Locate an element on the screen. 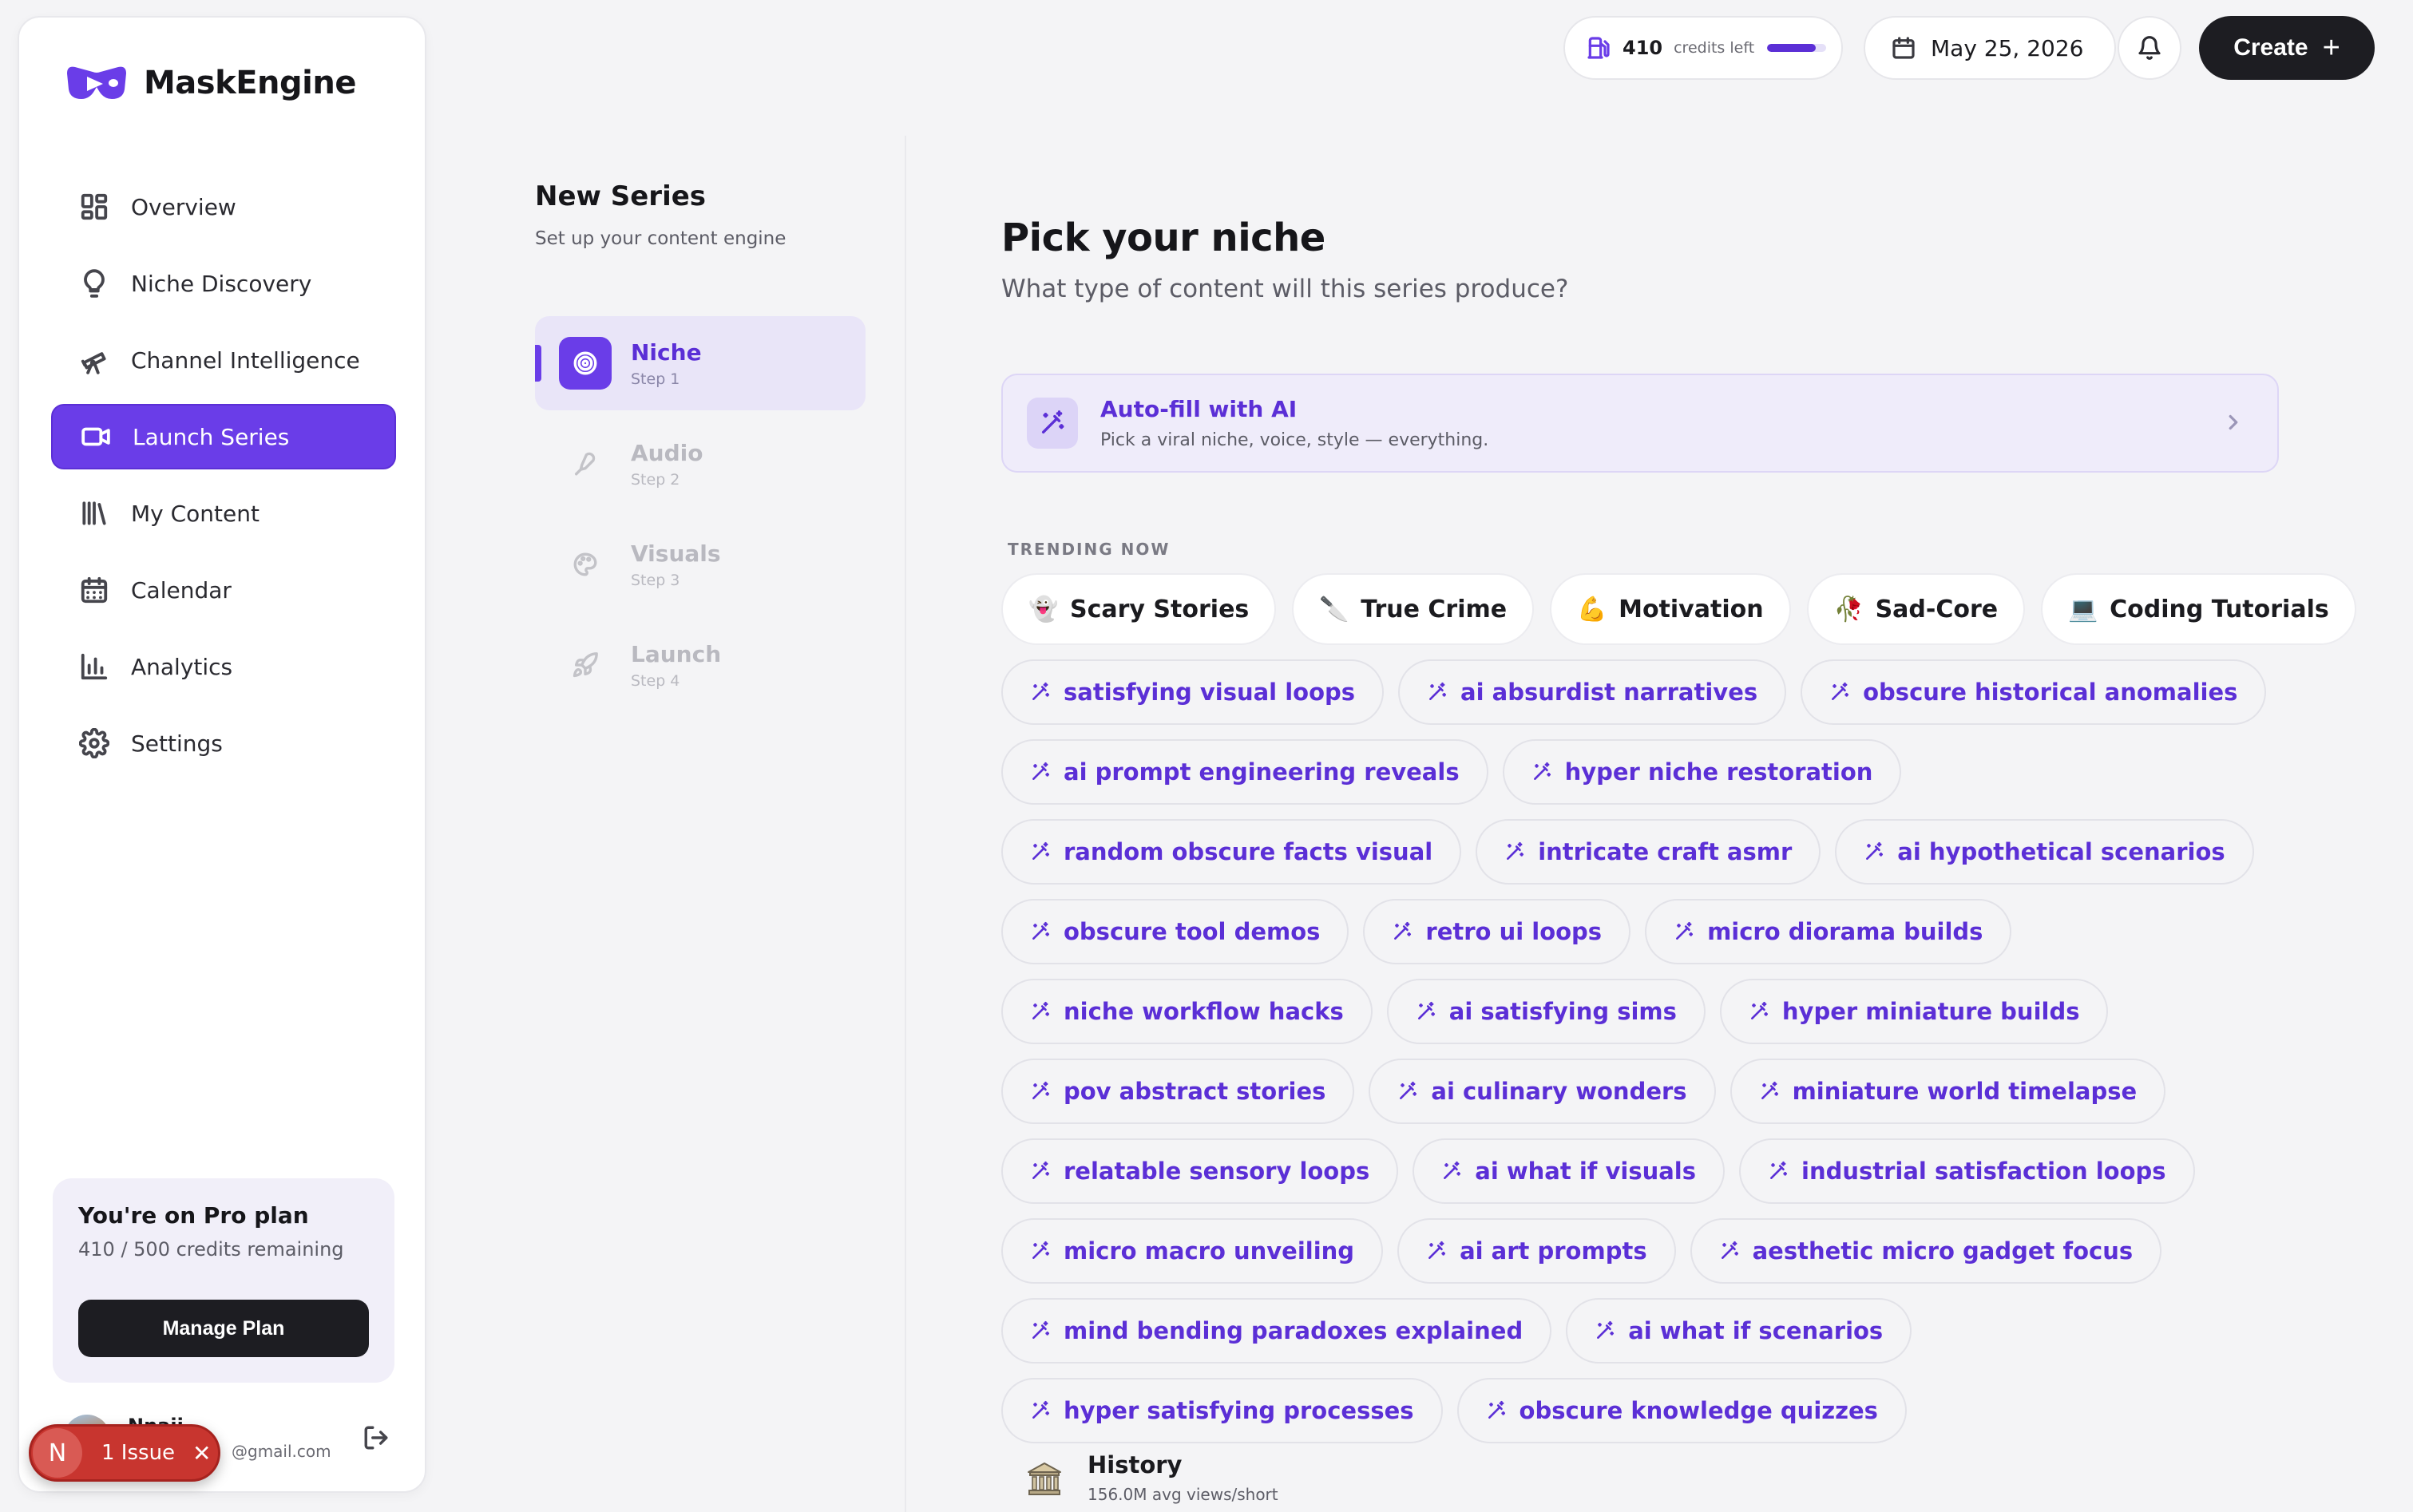  sidebar-item-label: Channel Intelligence is located at coordinates (246, 360).